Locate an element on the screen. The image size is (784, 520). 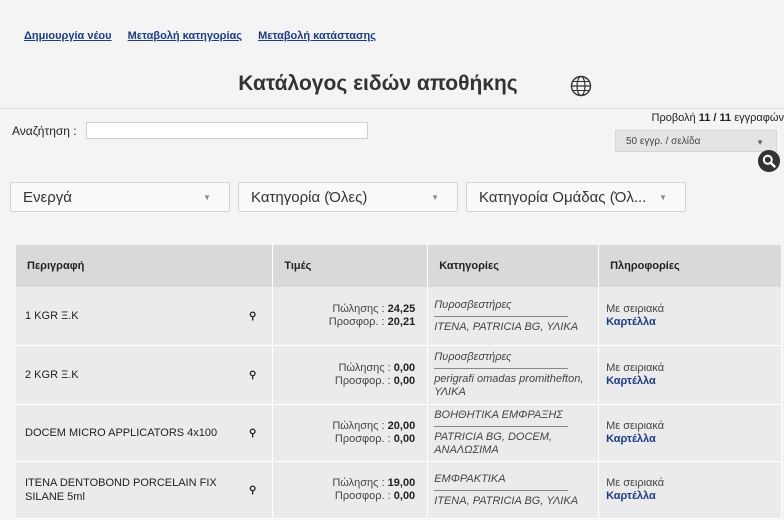
sale-price: 0,00 is located at coordinates (404, 368).